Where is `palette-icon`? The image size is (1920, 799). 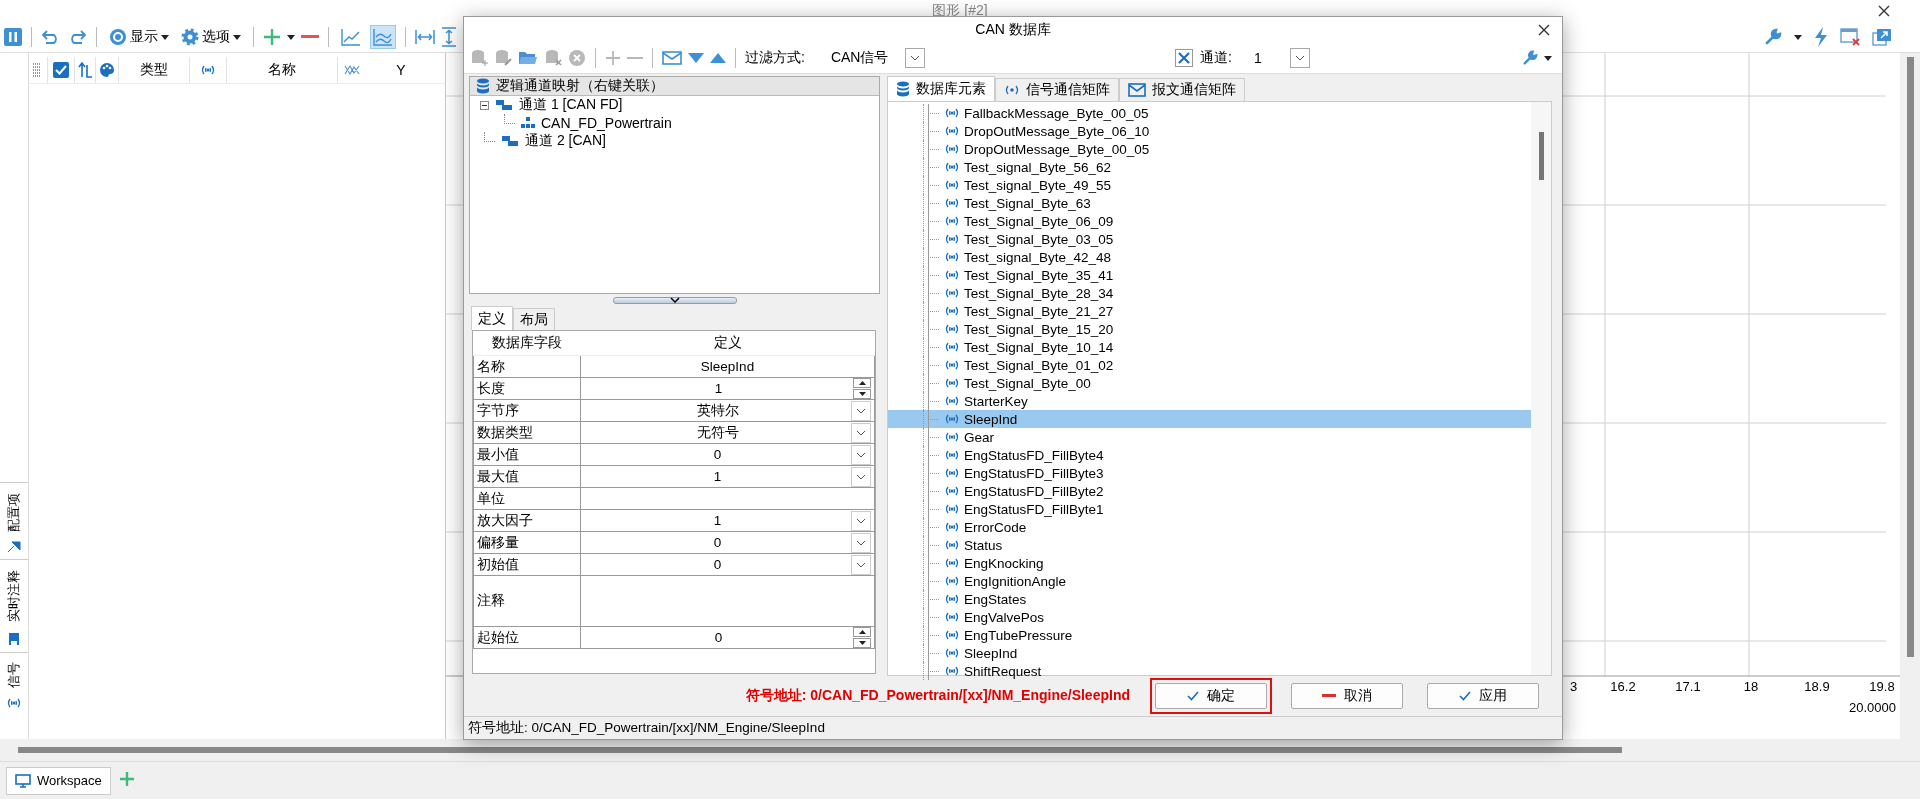
palette-icon is located at coordinates (106, 70).